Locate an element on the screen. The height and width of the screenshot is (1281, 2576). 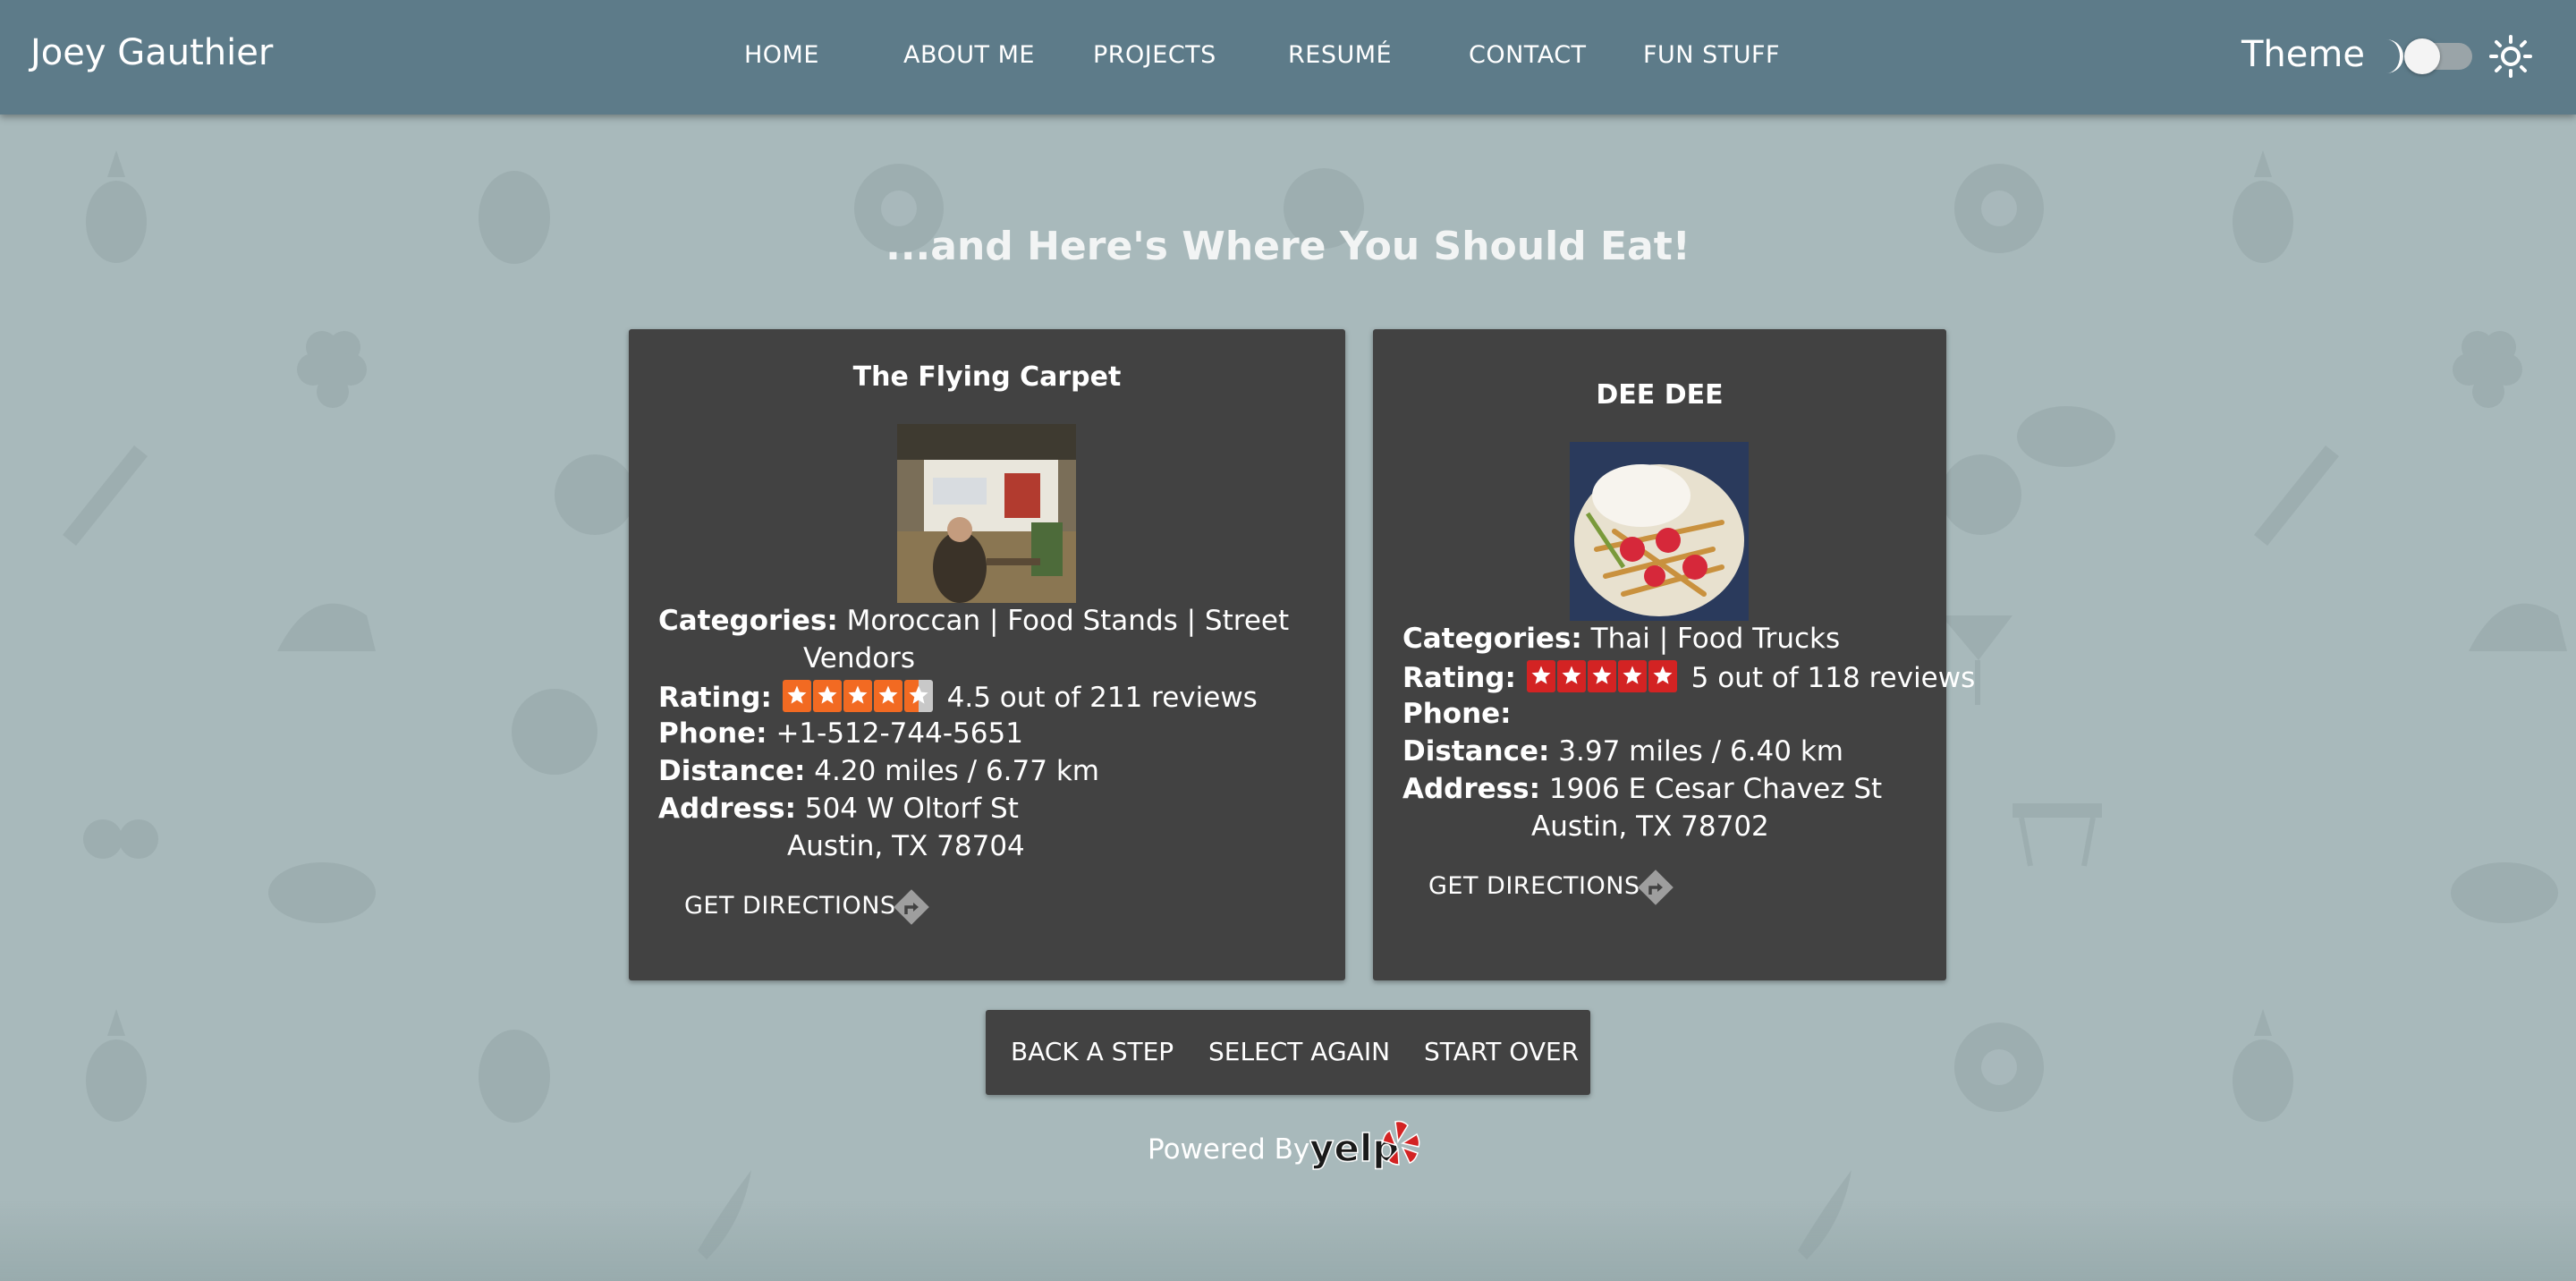
address-line1: 1906 E Cesar Chavez St is located at coordinates (1715, 789).